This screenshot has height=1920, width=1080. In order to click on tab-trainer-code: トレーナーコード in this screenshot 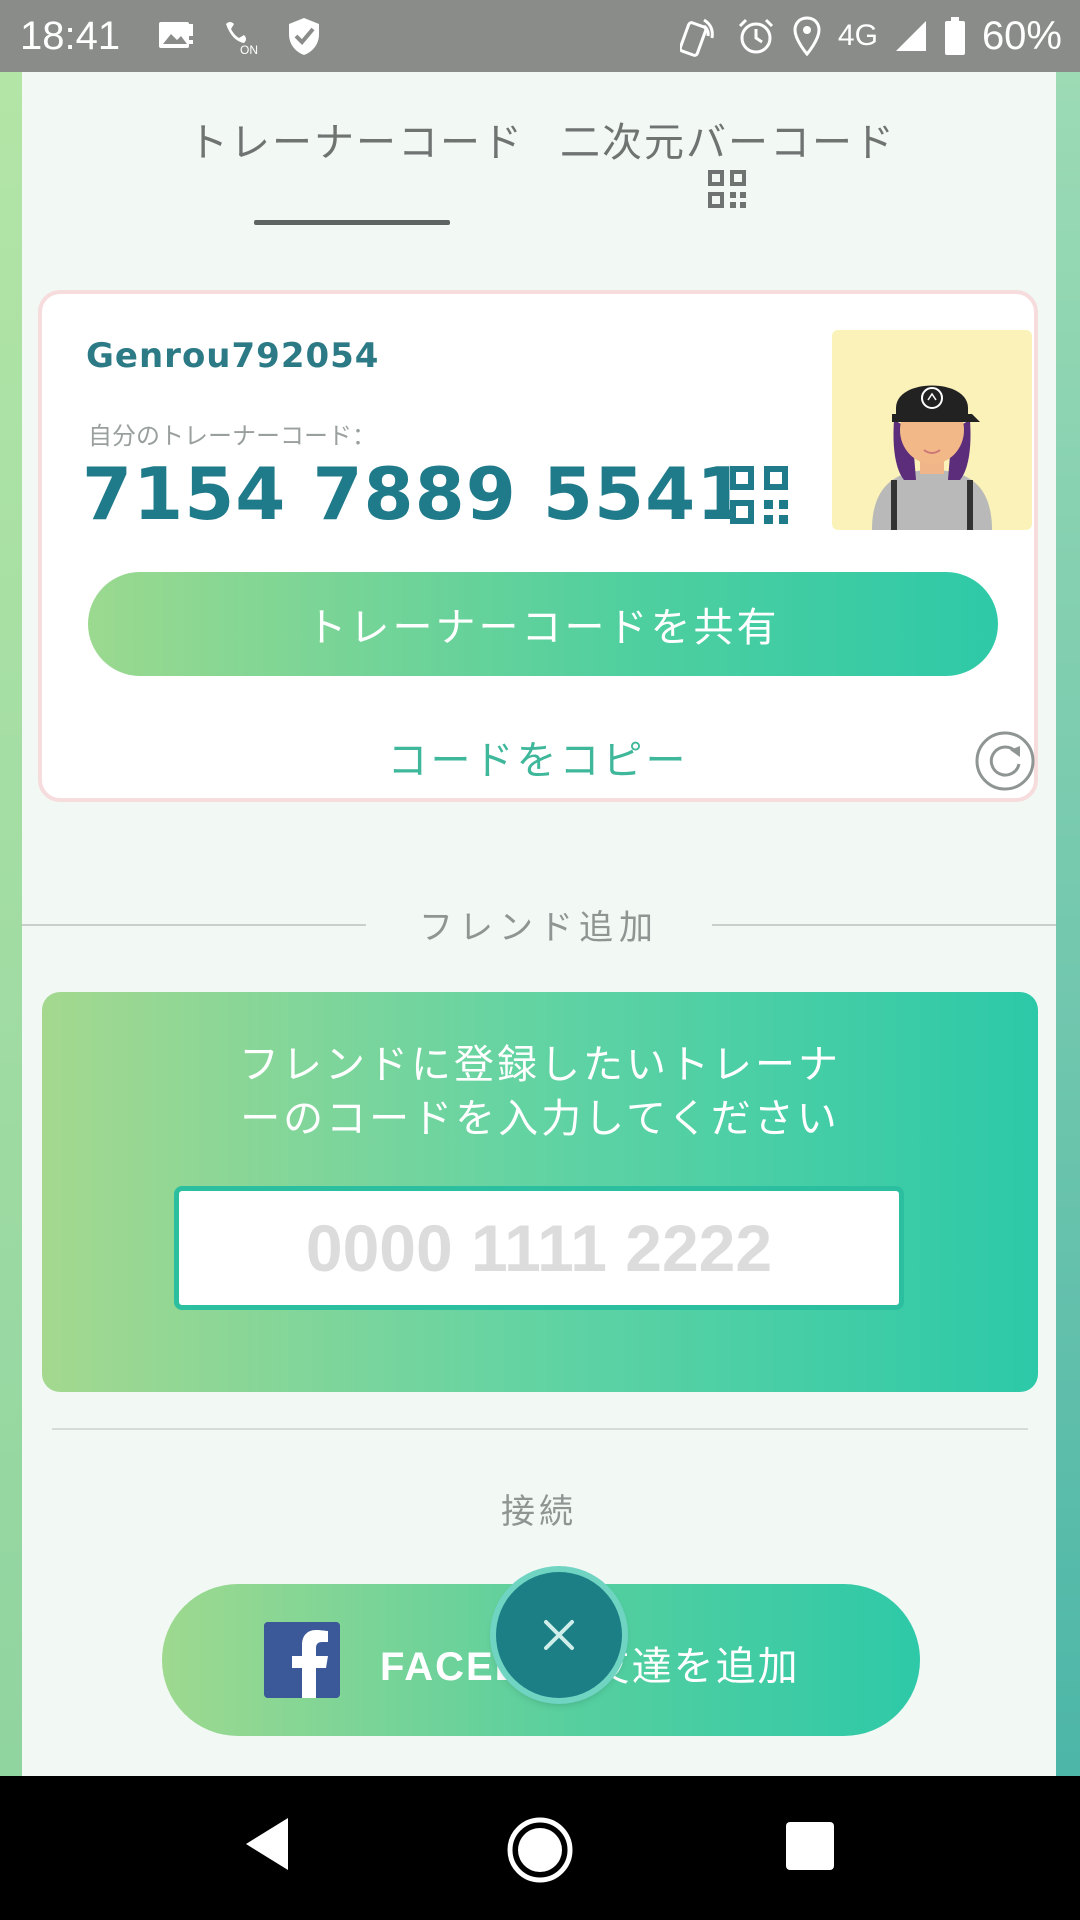, I will do `click(356, 139)`.